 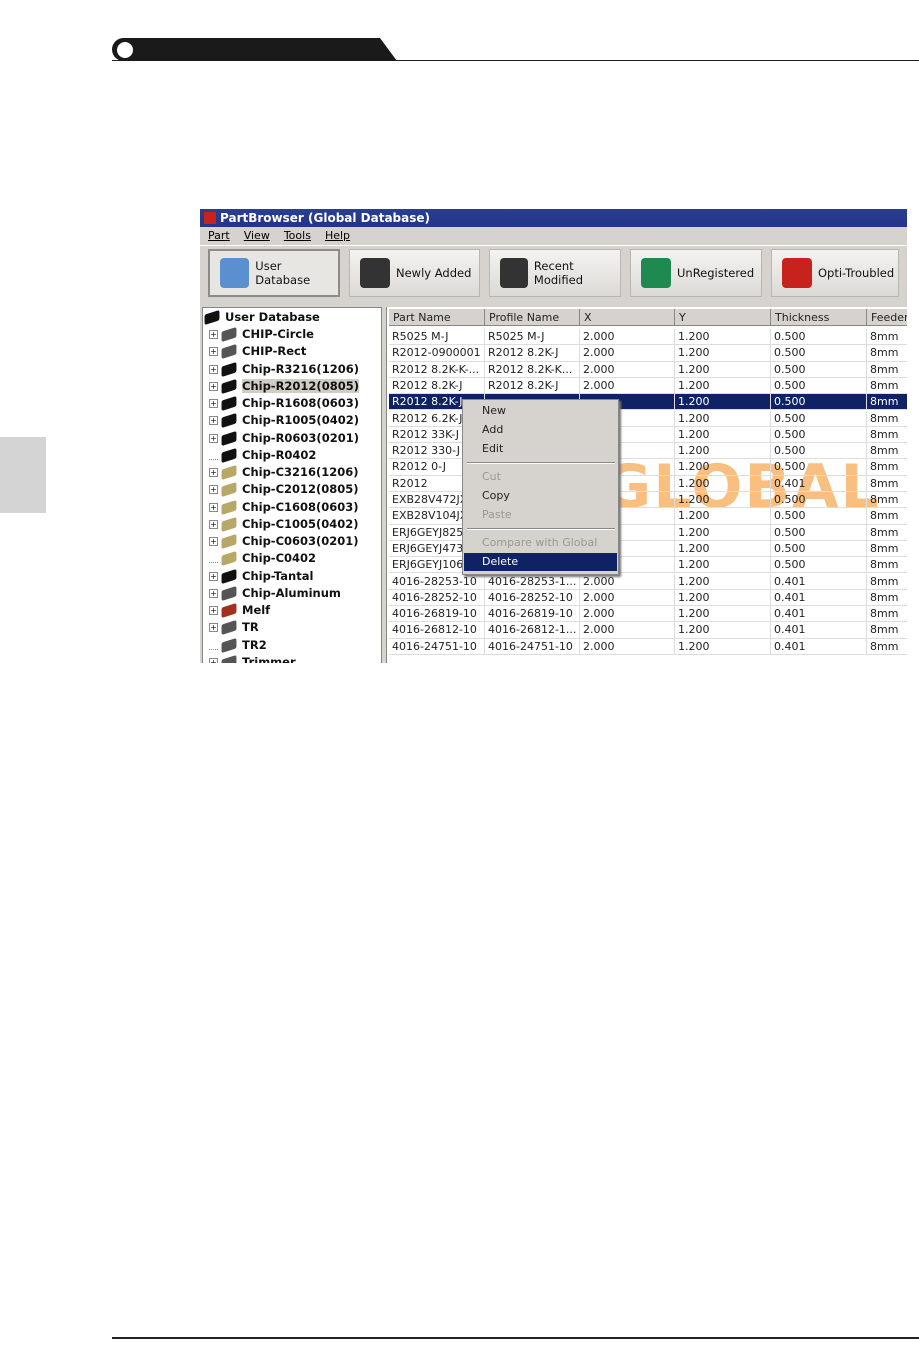 What do you see at coordinates (274, 273) in the screenshot?
I see `toolbar-button-user-database: User Database` at bounding box center [274, 273].